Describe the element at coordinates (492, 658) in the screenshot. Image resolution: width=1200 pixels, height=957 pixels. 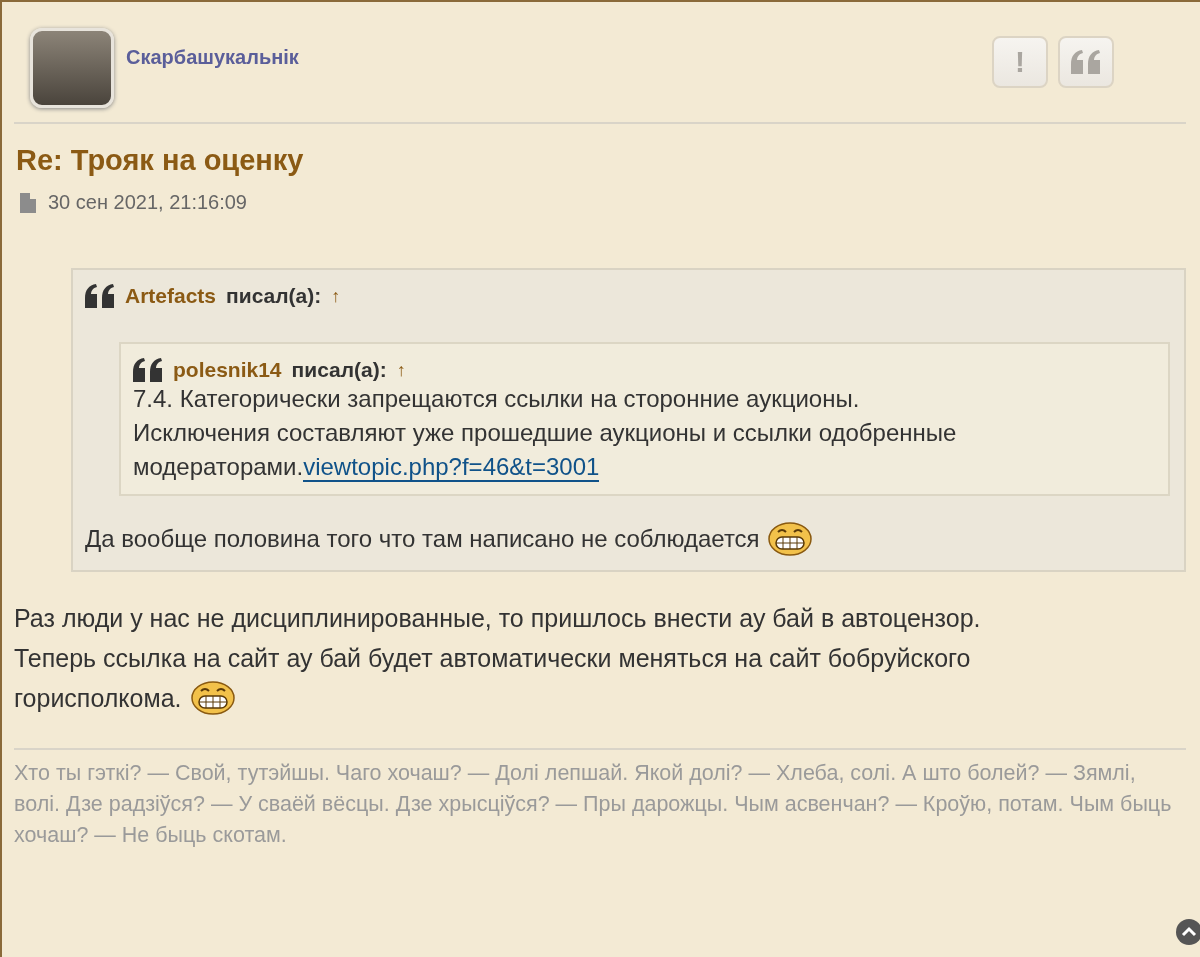
I see `post-text: Теперь ссылка на сайт ау бай будет автоматически меняться на сайт бобруйского` at that location.